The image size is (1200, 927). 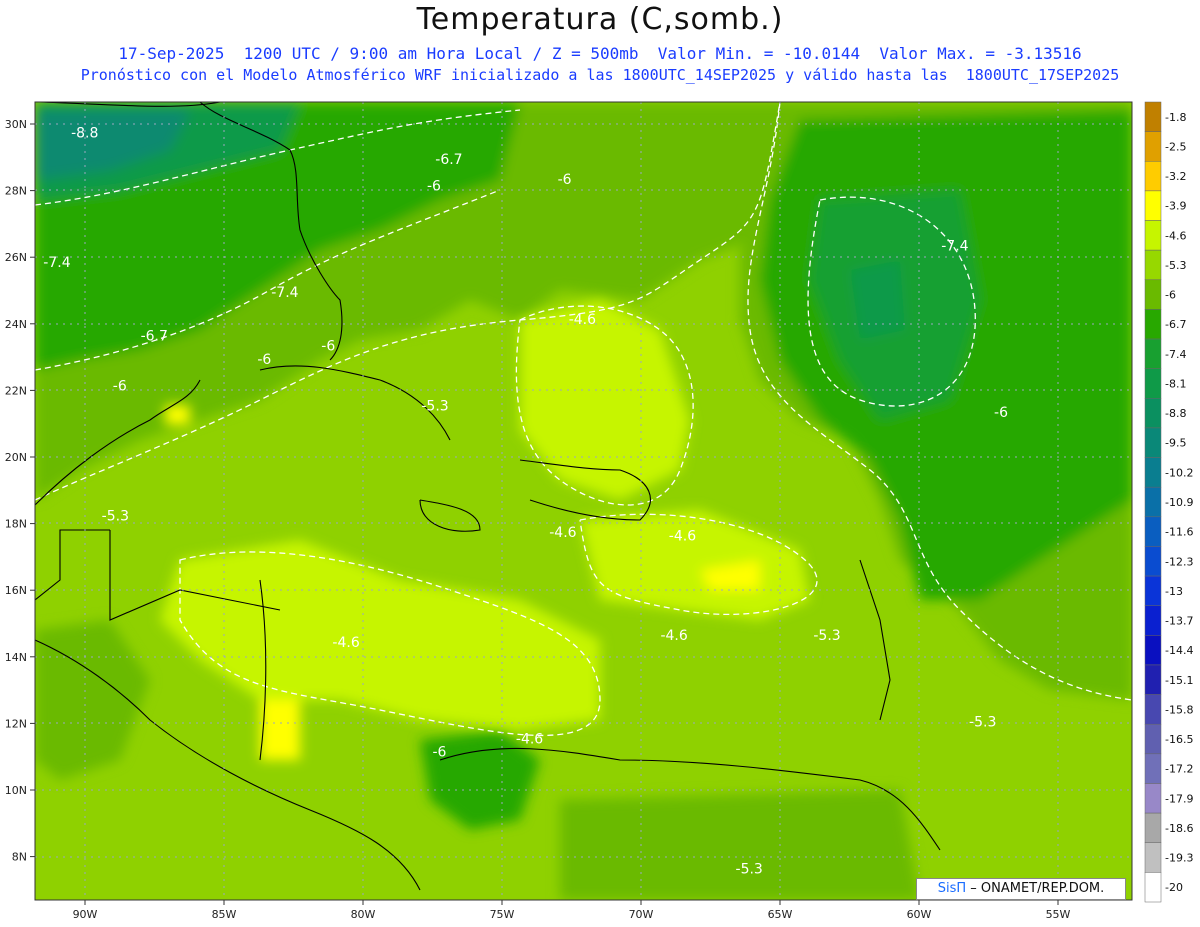 What do you see at coordinates (16, 524) in the screenshot?
I see `lat-tick-label: 18N` at bounding box center [16, 524].